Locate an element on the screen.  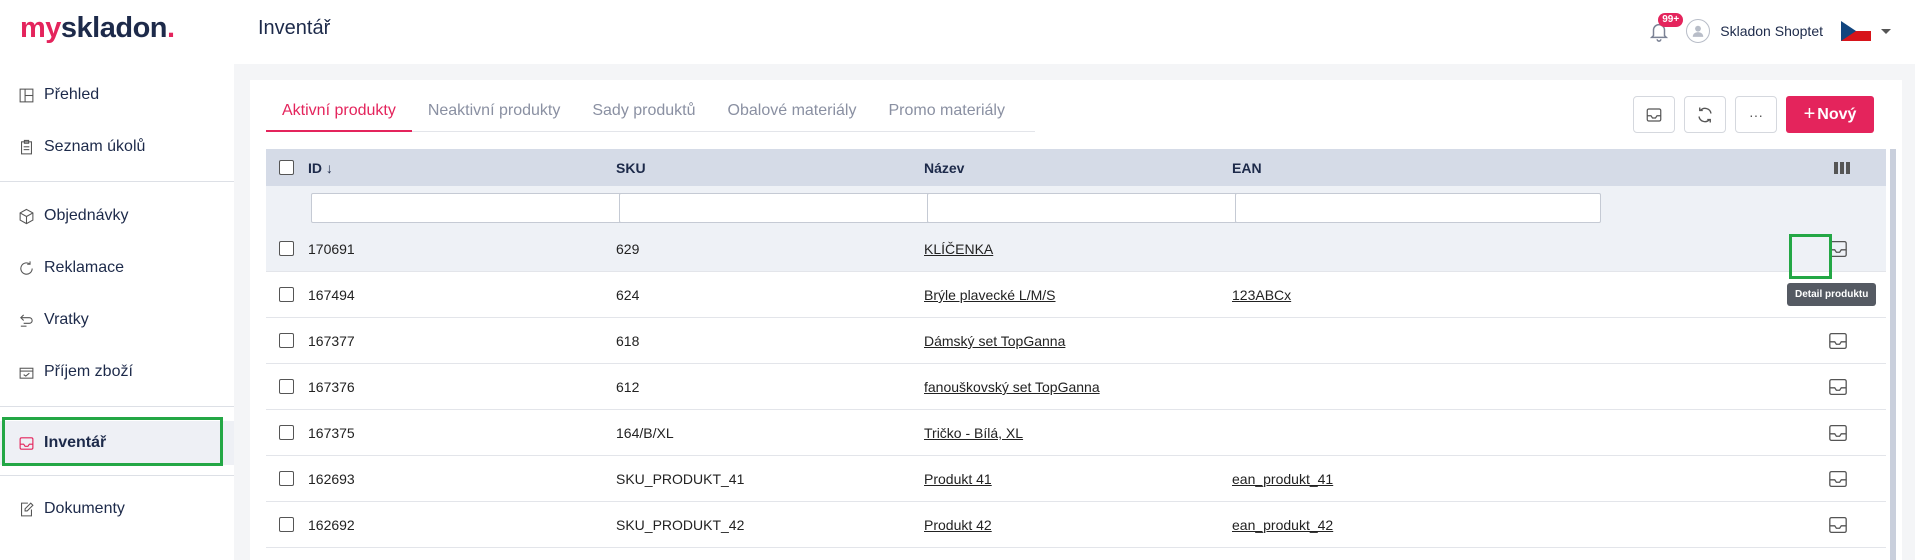
sidebar-item-prehled: Přehled is located at coordinates (117, 95).